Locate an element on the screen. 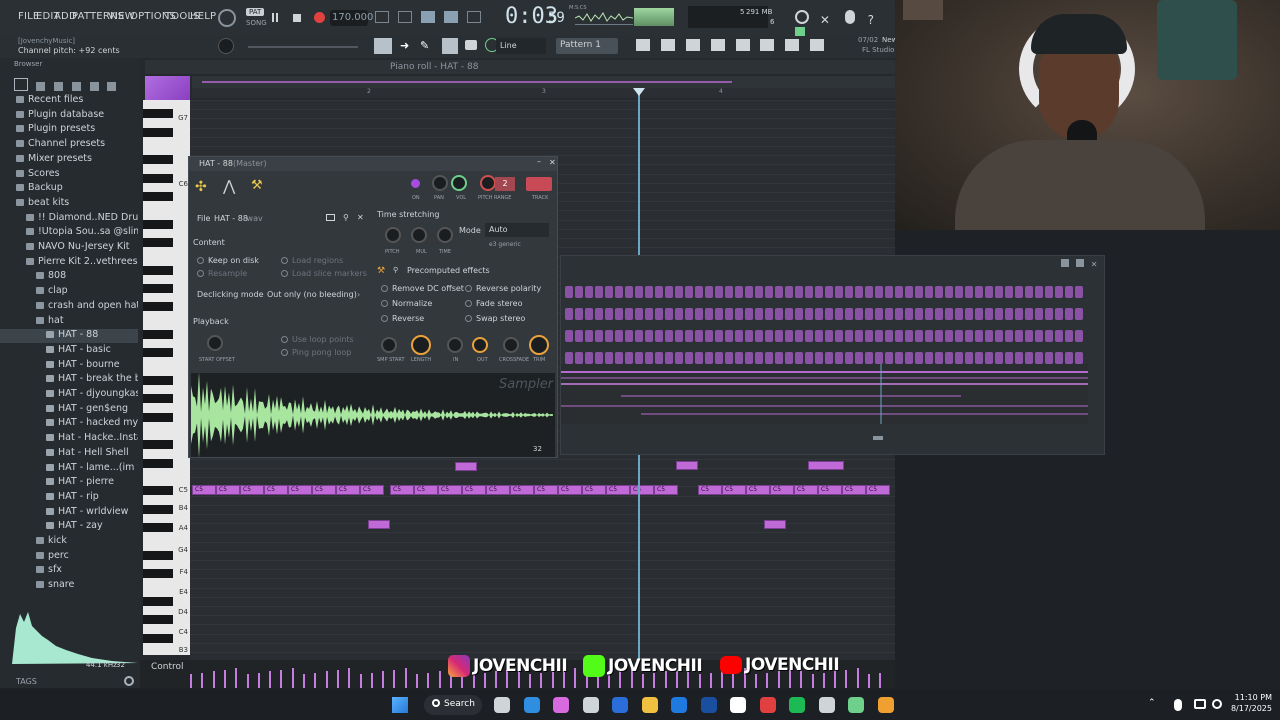 The width and height of the screenshot is (1280, 720). channel-rack-icon is located at coordinates (692, 45).